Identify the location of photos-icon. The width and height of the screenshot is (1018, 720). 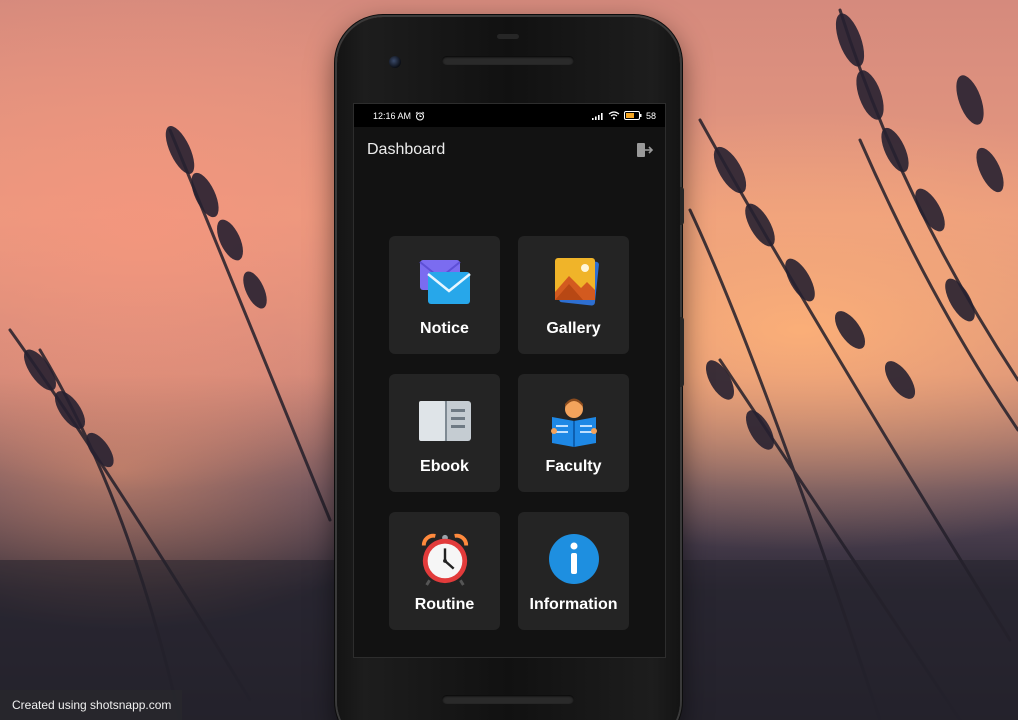
(576, 282).